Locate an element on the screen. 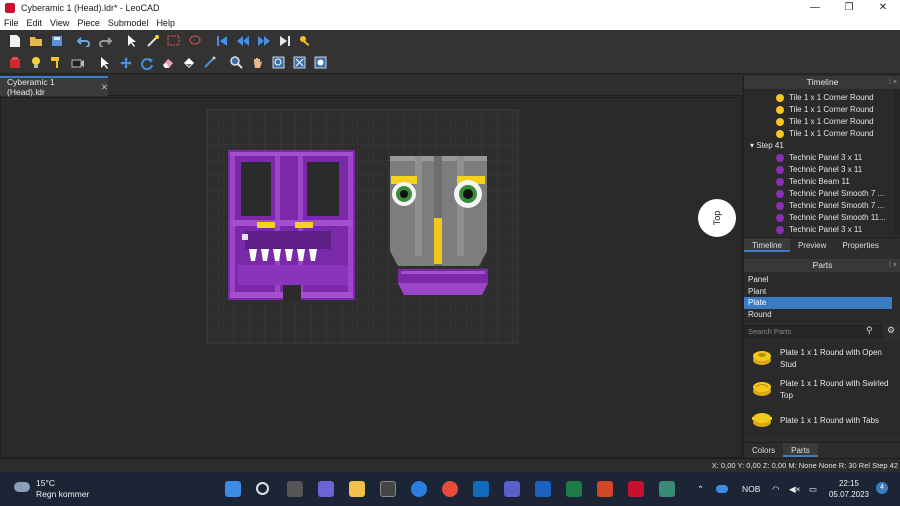 The height and width of the screenshot is (506, 900). menu-edit: Edit is located at coordinates (35, 23).